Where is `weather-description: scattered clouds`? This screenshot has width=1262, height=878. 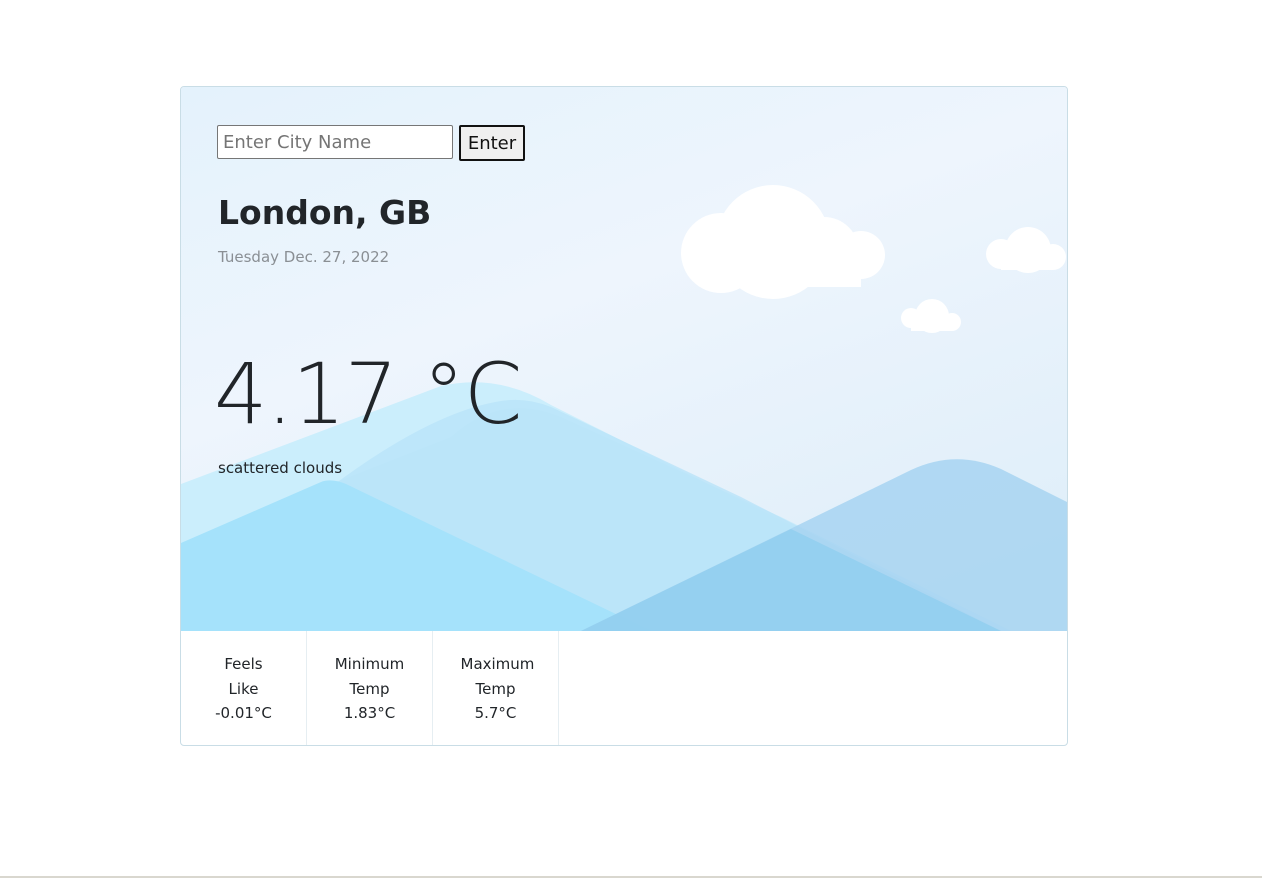
weather-description: scattered clouds is located at coordinates (280, 468).